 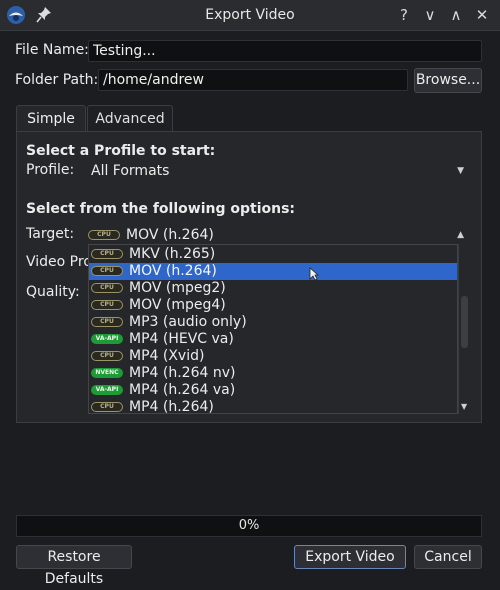 I want to click on quality-label: Quality:, so click(x=53, y=292).